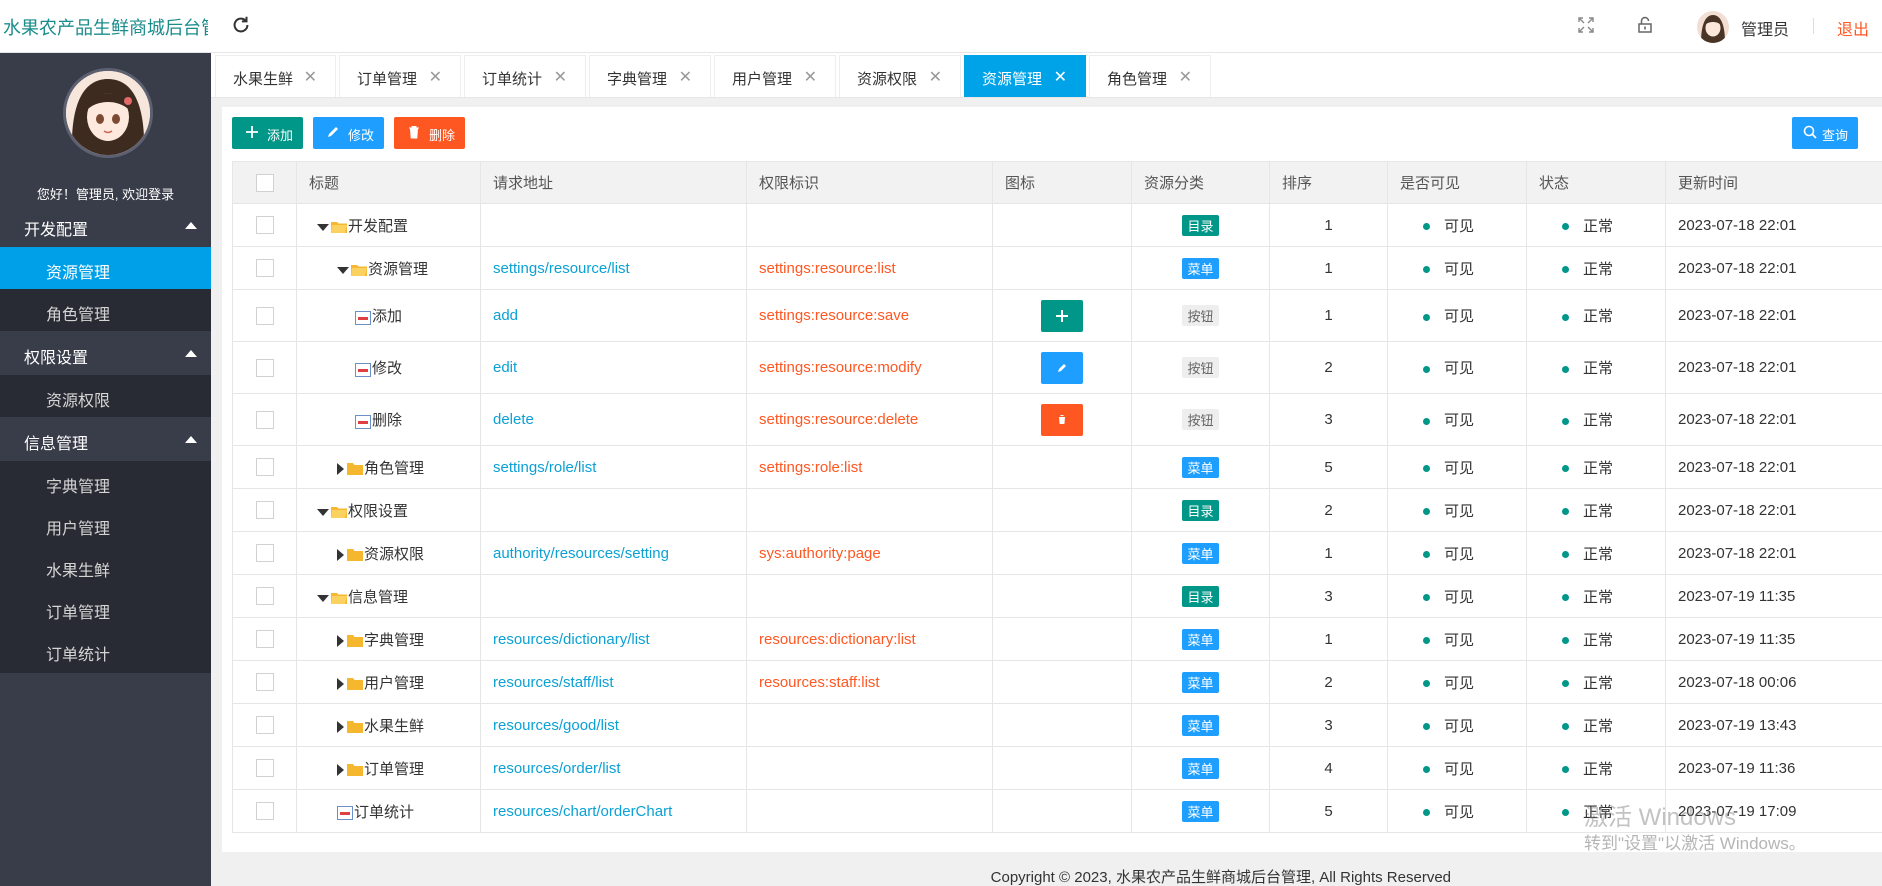  What do you see at coordinates (1150, 76) in the screenshot?
I see `tab-role-management: 角色管理 ✕` at bounding box center [1150, 76].